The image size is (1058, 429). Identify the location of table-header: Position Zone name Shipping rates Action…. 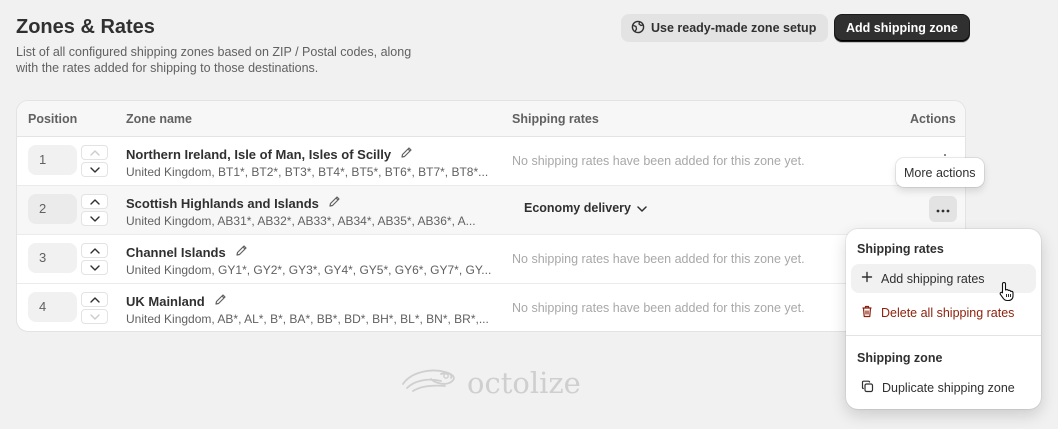
(491, 119).